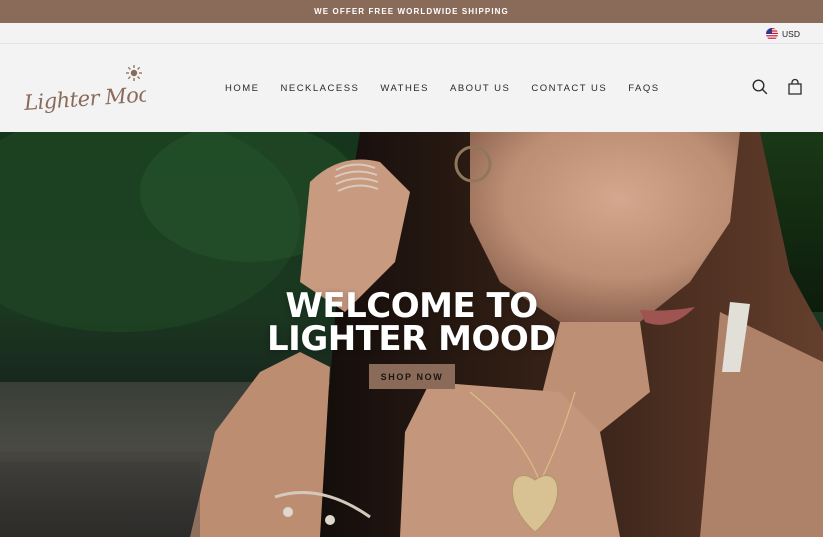 The image size is (823, 537). I want to click on search-button, so click(760, 87).